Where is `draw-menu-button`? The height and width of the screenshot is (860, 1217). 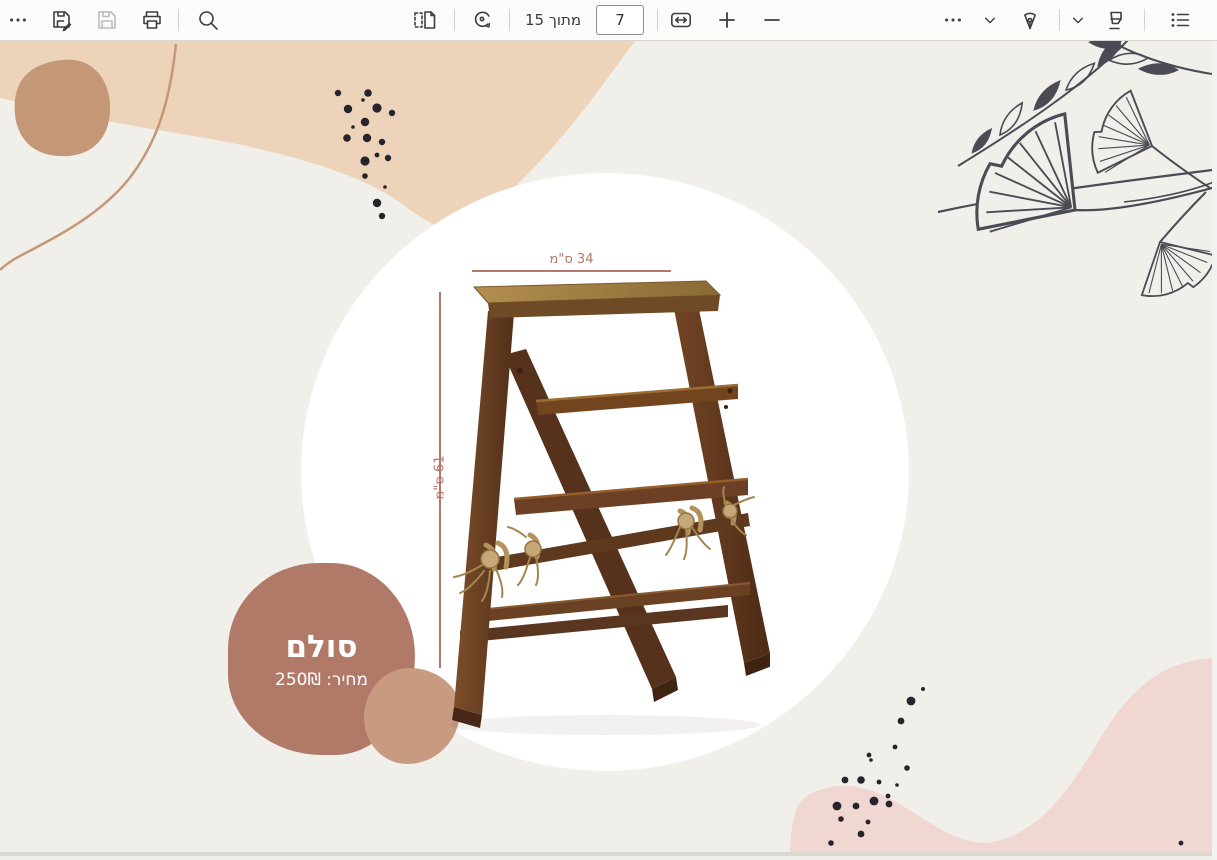
draw-menu-button is located at coordinates (990, 20).